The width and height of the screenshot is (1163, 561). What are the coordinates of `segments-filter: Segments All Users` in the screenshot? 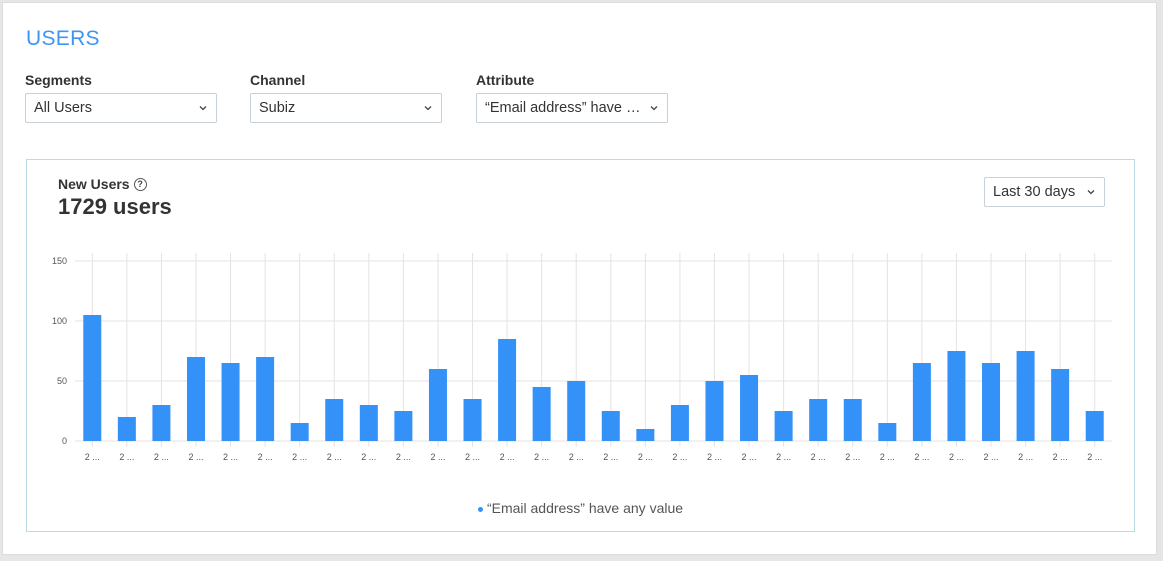 It's located at (121, 97).